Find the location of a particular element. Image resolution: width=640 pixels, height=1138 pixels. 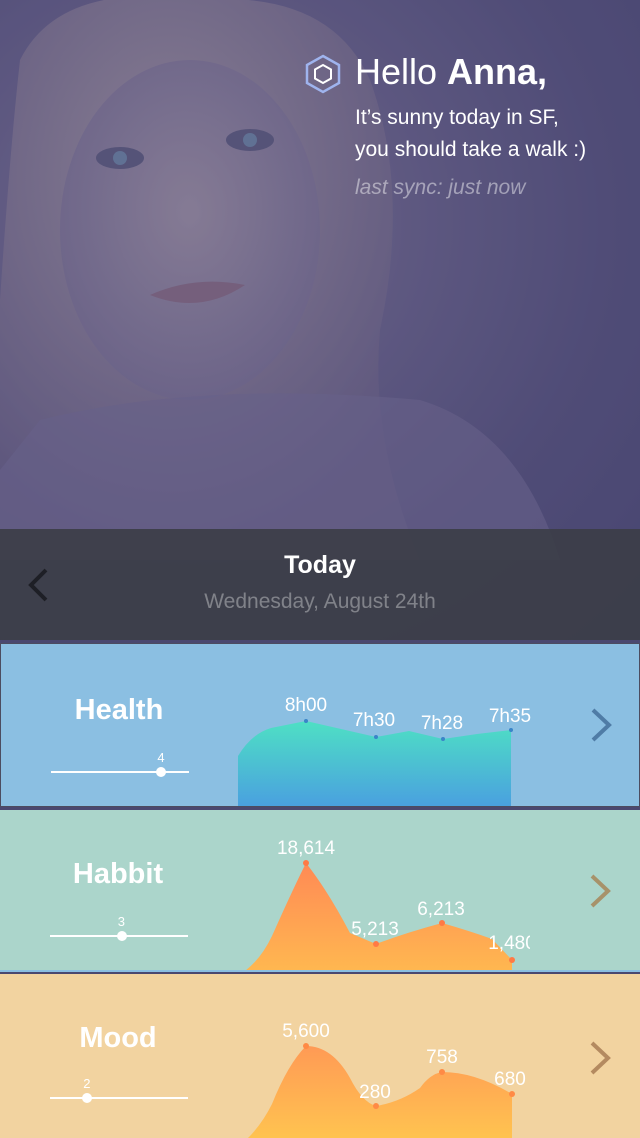

slider-value: 2 is located at coordinates (87, 1083).